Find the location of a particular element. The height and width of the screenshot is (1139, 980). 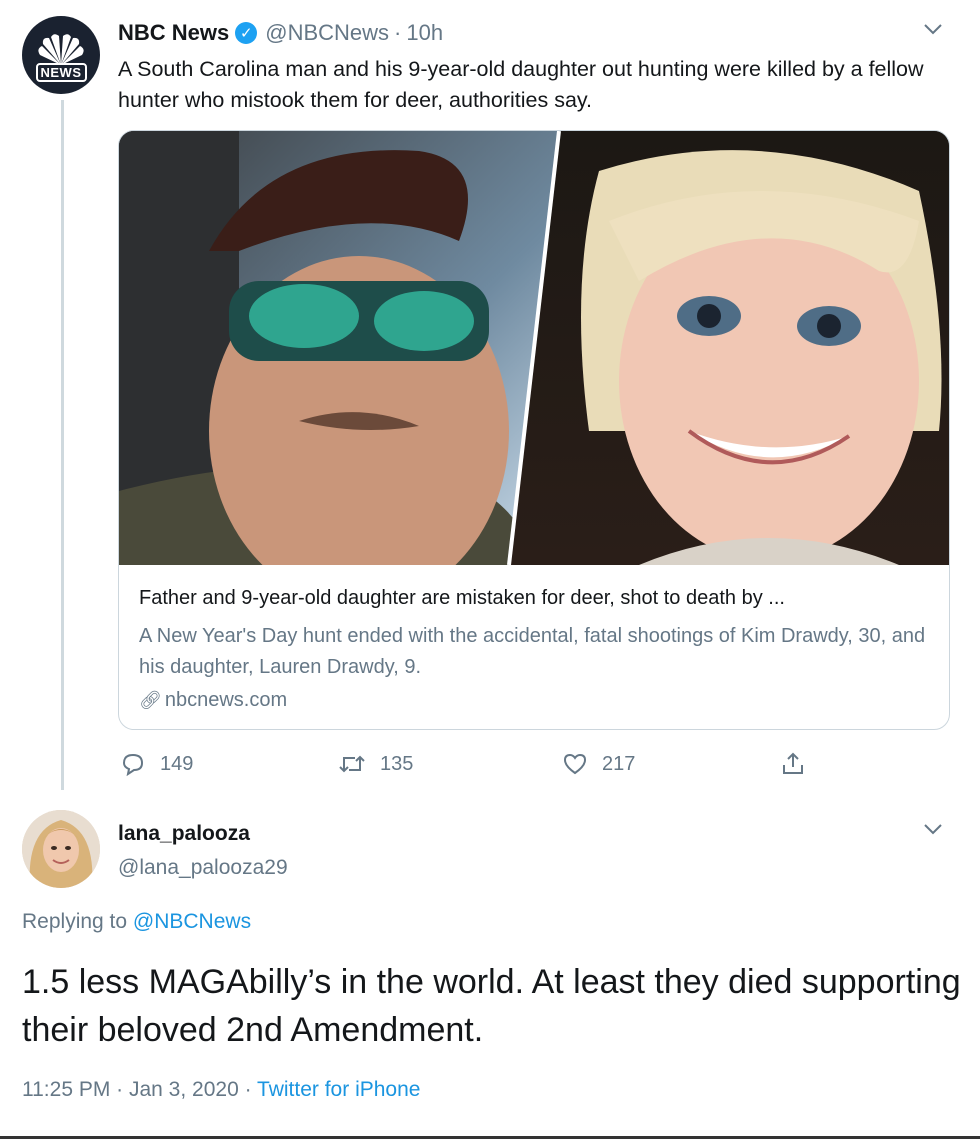

retweet-button: 135 is located at coordinates (375, 764).